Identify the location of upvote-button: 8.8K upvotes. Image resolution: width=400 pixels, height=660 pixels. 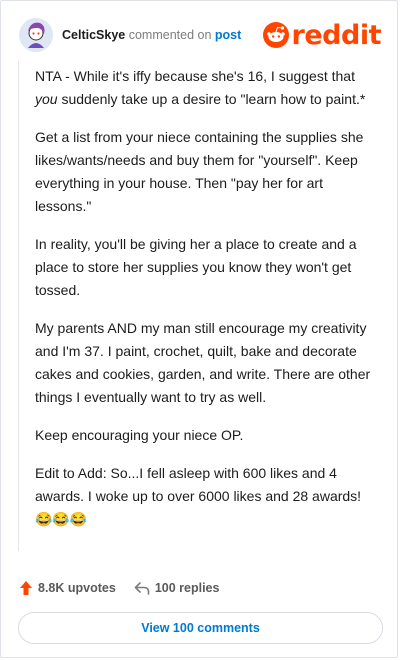
(67, 588).